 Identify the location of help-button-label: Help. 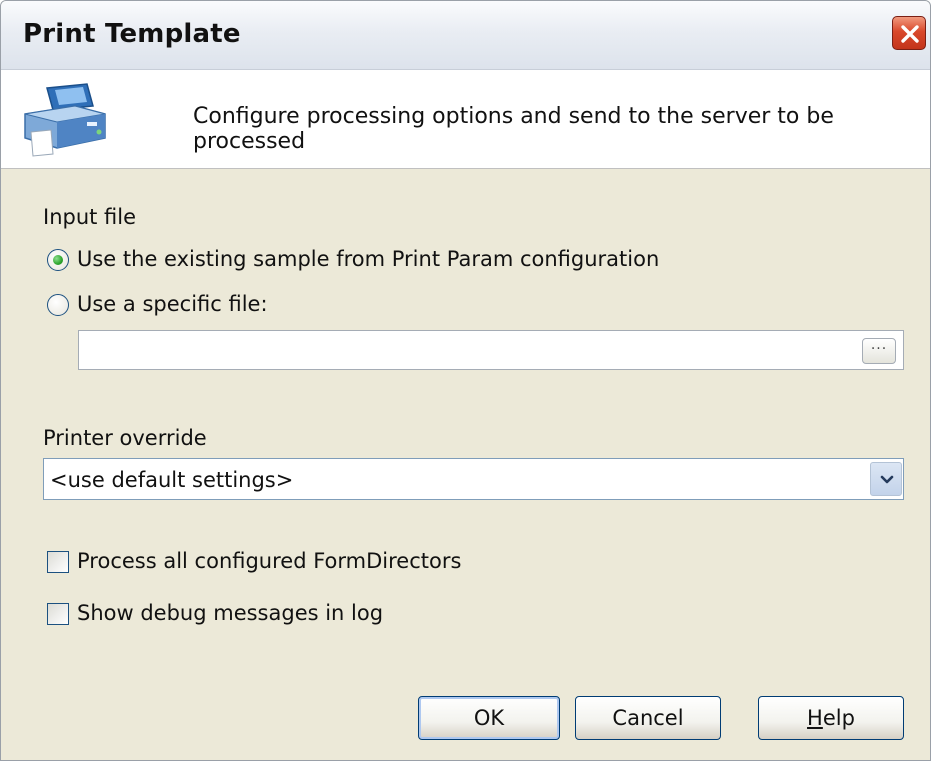
(831, 718).